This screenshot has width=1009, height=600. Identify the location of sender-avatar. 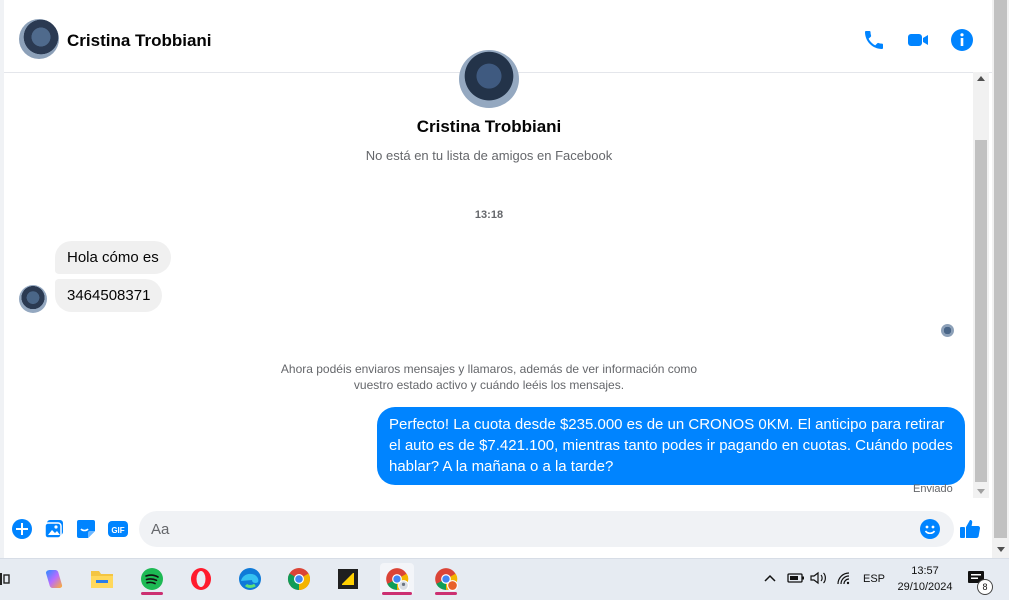
(33, 299).